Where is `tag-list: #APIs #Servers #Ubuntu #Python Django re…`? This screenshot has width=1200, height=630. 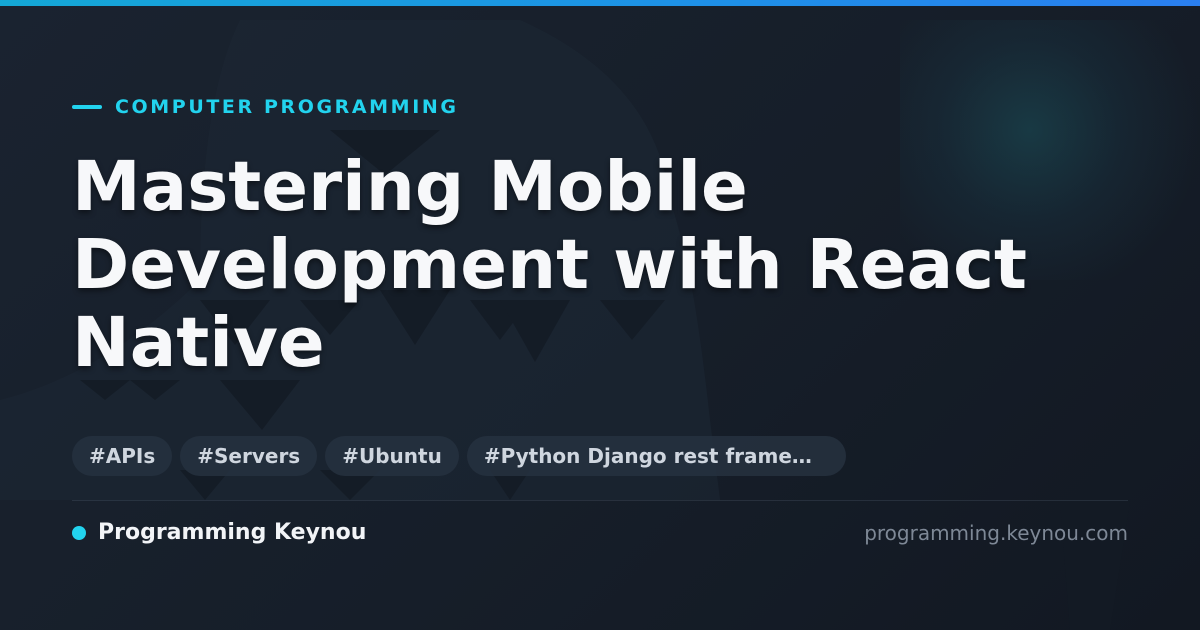
tag-list: #APIs #Servers #Ubuntu #Python Django re… is located at coordinates (459, 456).